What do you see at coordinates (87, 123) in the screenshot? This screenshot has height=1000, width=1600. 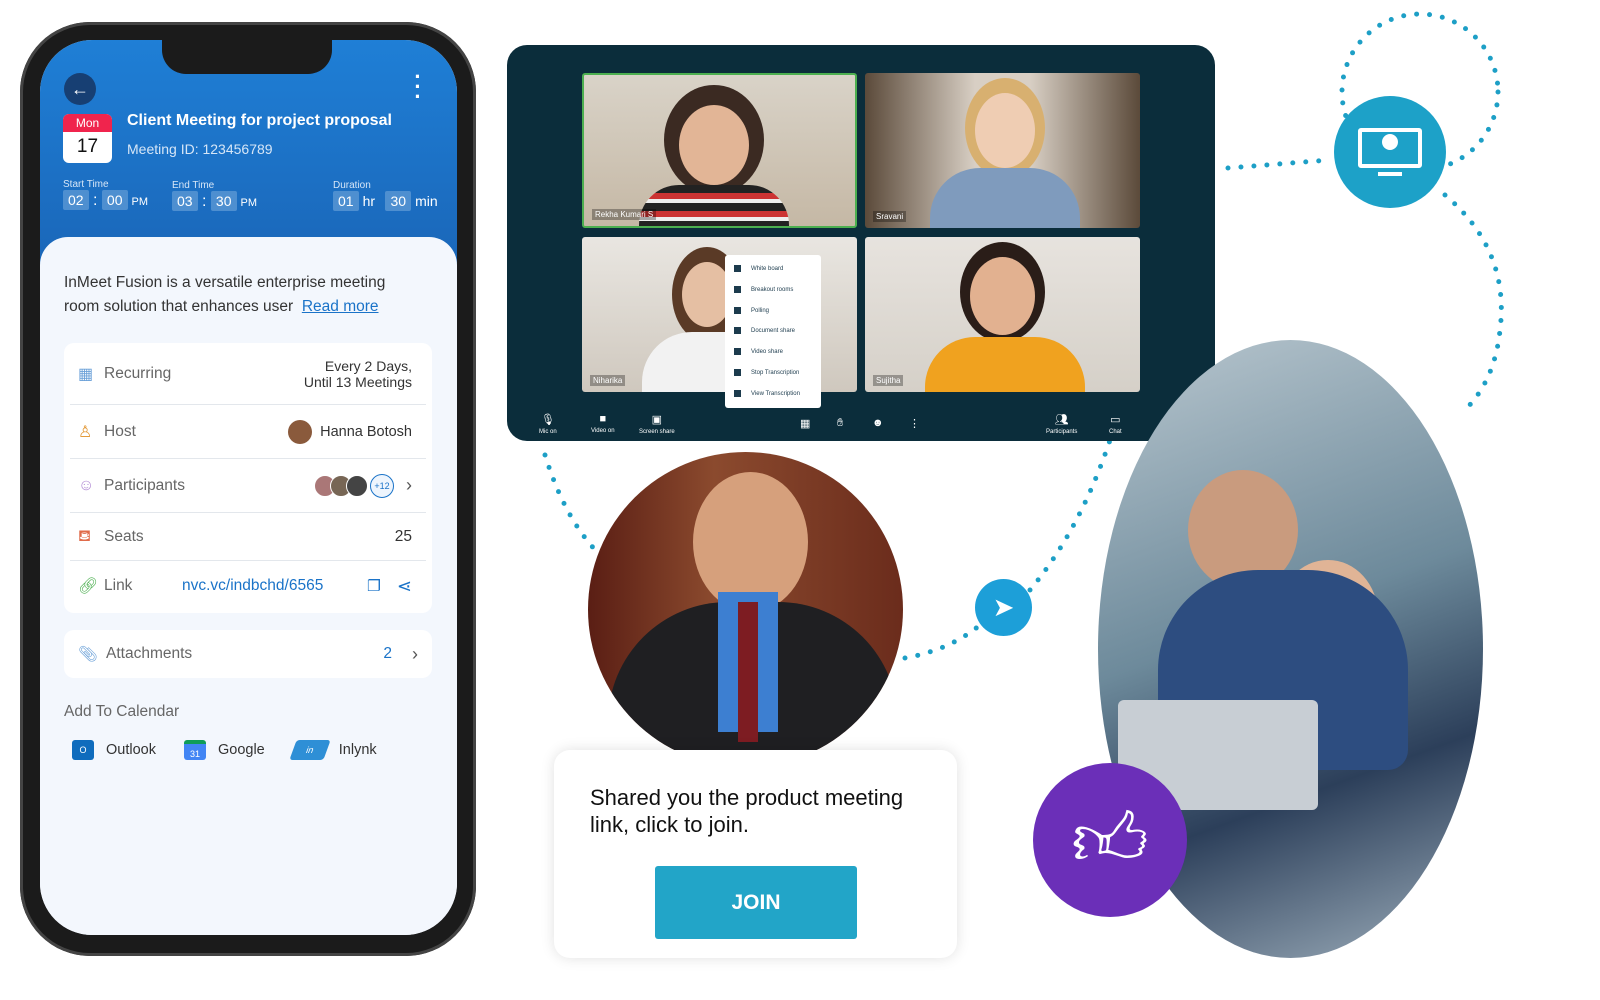 I see `date-day: Mon` at bounding box center [87, 123].